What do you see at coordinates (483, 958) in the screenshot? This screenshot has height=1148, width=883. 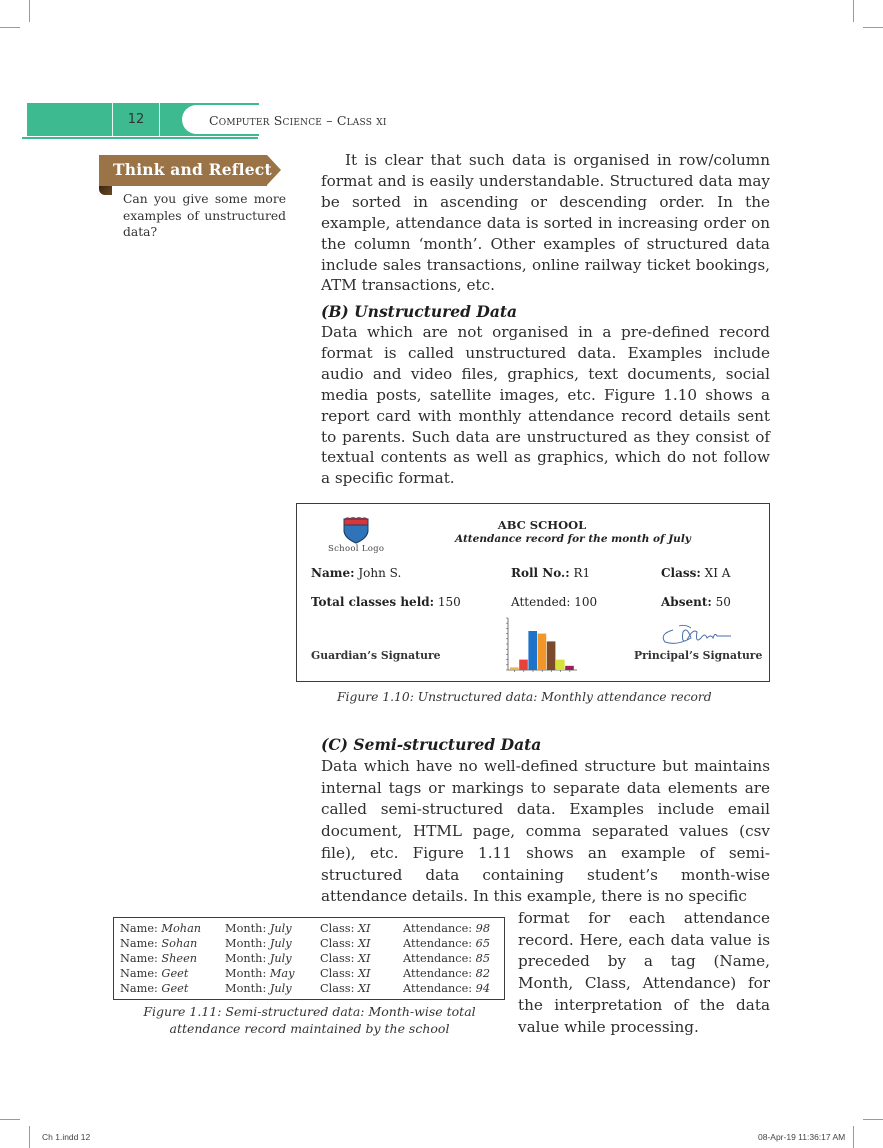 I see `record-value: 85` at bounding box center [483, 958].